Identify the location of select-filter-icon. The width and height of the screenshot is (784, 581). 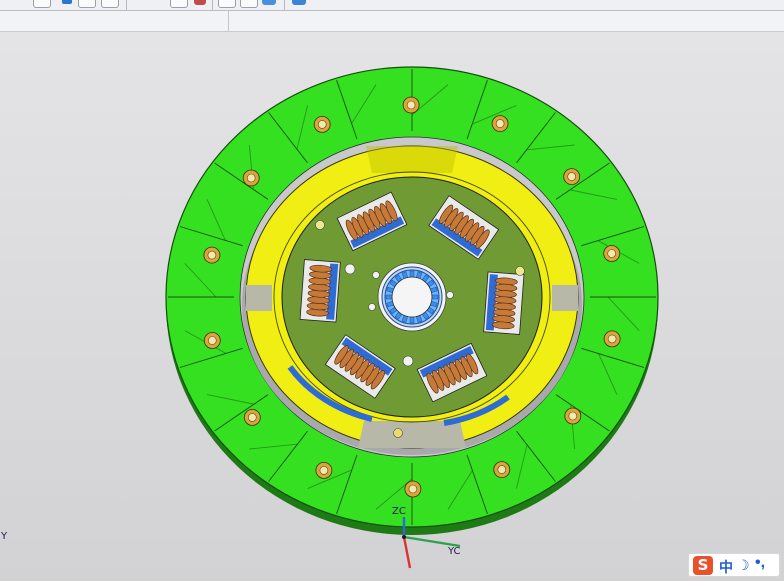
(42, 4).